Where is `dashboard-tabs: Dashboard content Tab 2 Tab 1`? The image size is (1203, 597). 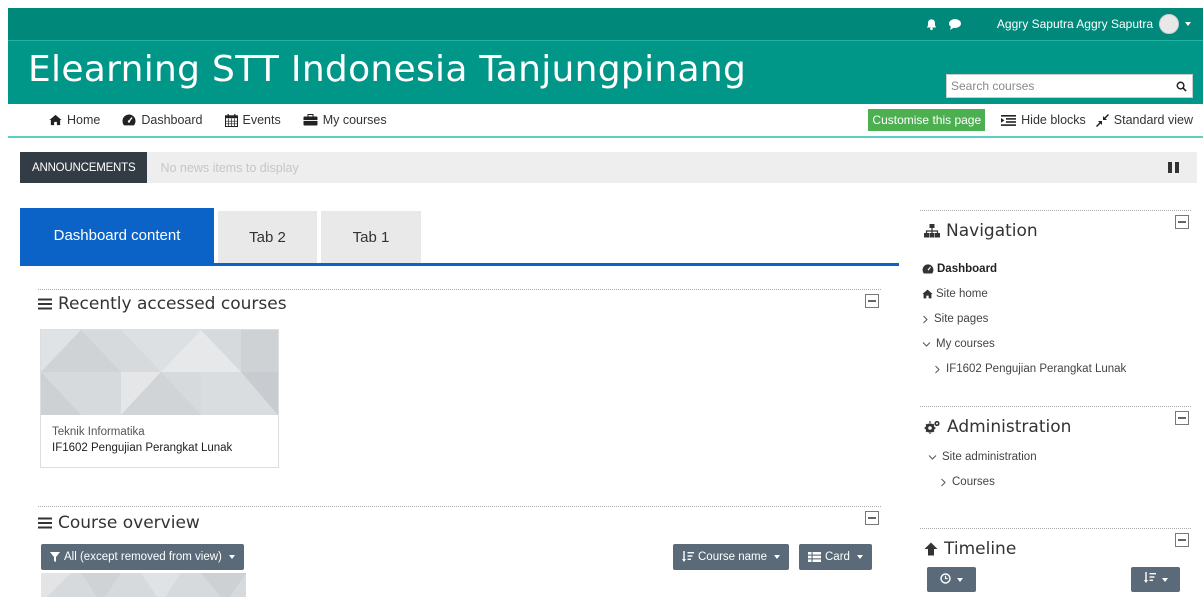
dashboard-tabs: Dashboard content Tab 2 Tab 1 is located at coordinates (459, 237).